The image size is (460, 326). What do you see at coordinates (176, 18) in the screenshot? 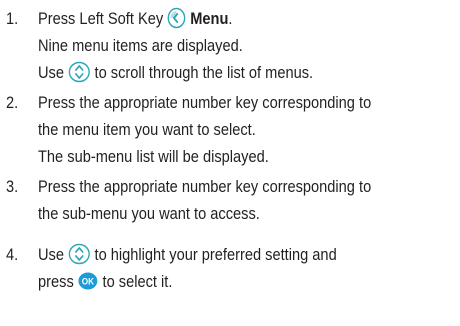
I see `left-soft-key-icon` at bounding box center [176, 18].